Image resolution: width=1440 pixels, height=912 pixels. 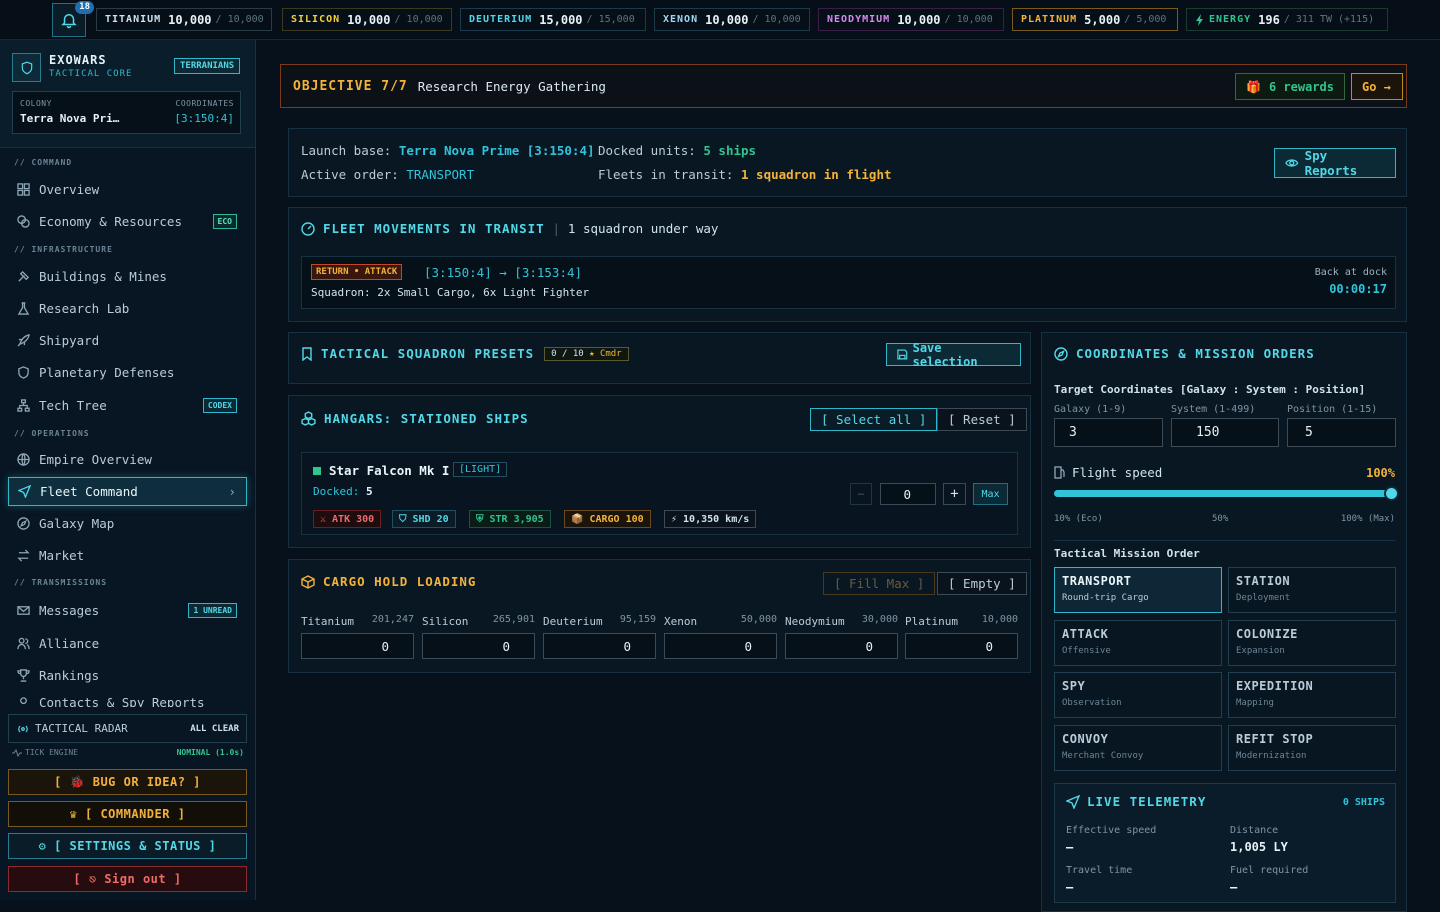 What do you see at coordinates (990, 494) in the screenshot?
I see `max-button: Max` at bounding box center [990, 494].